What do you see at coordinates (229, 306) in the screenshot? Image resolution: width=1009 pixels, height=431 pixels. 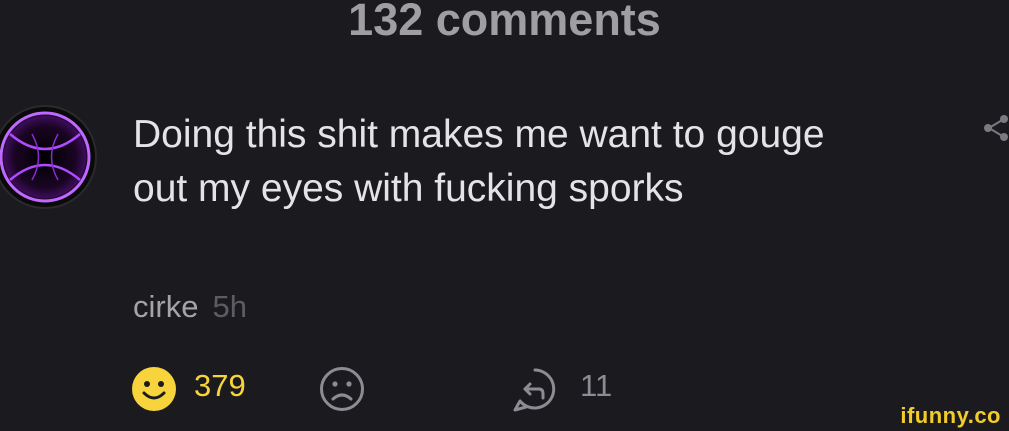 I see `comment-time: 5h` at bounding box center [229, 306].